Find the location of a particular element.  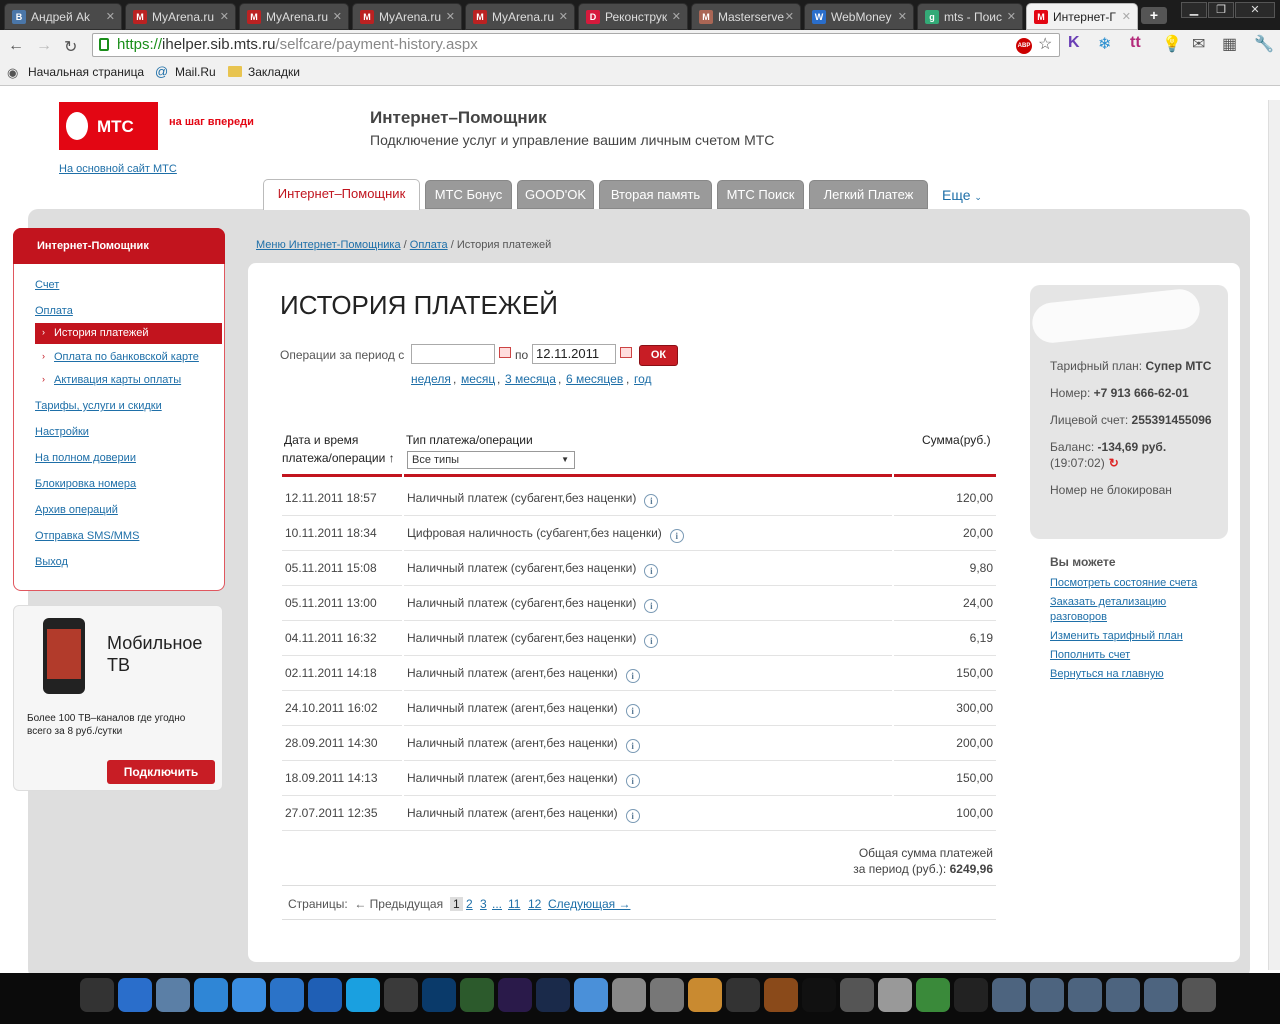

browser-tab: В Андрей Ak ✕ is located at coordinates (63, 16).